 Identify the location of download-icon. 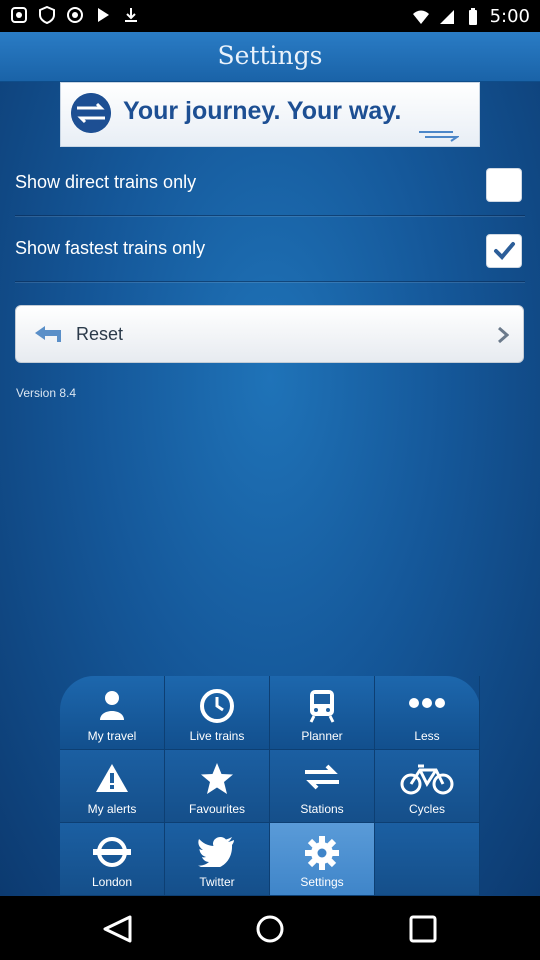
(131, 15).